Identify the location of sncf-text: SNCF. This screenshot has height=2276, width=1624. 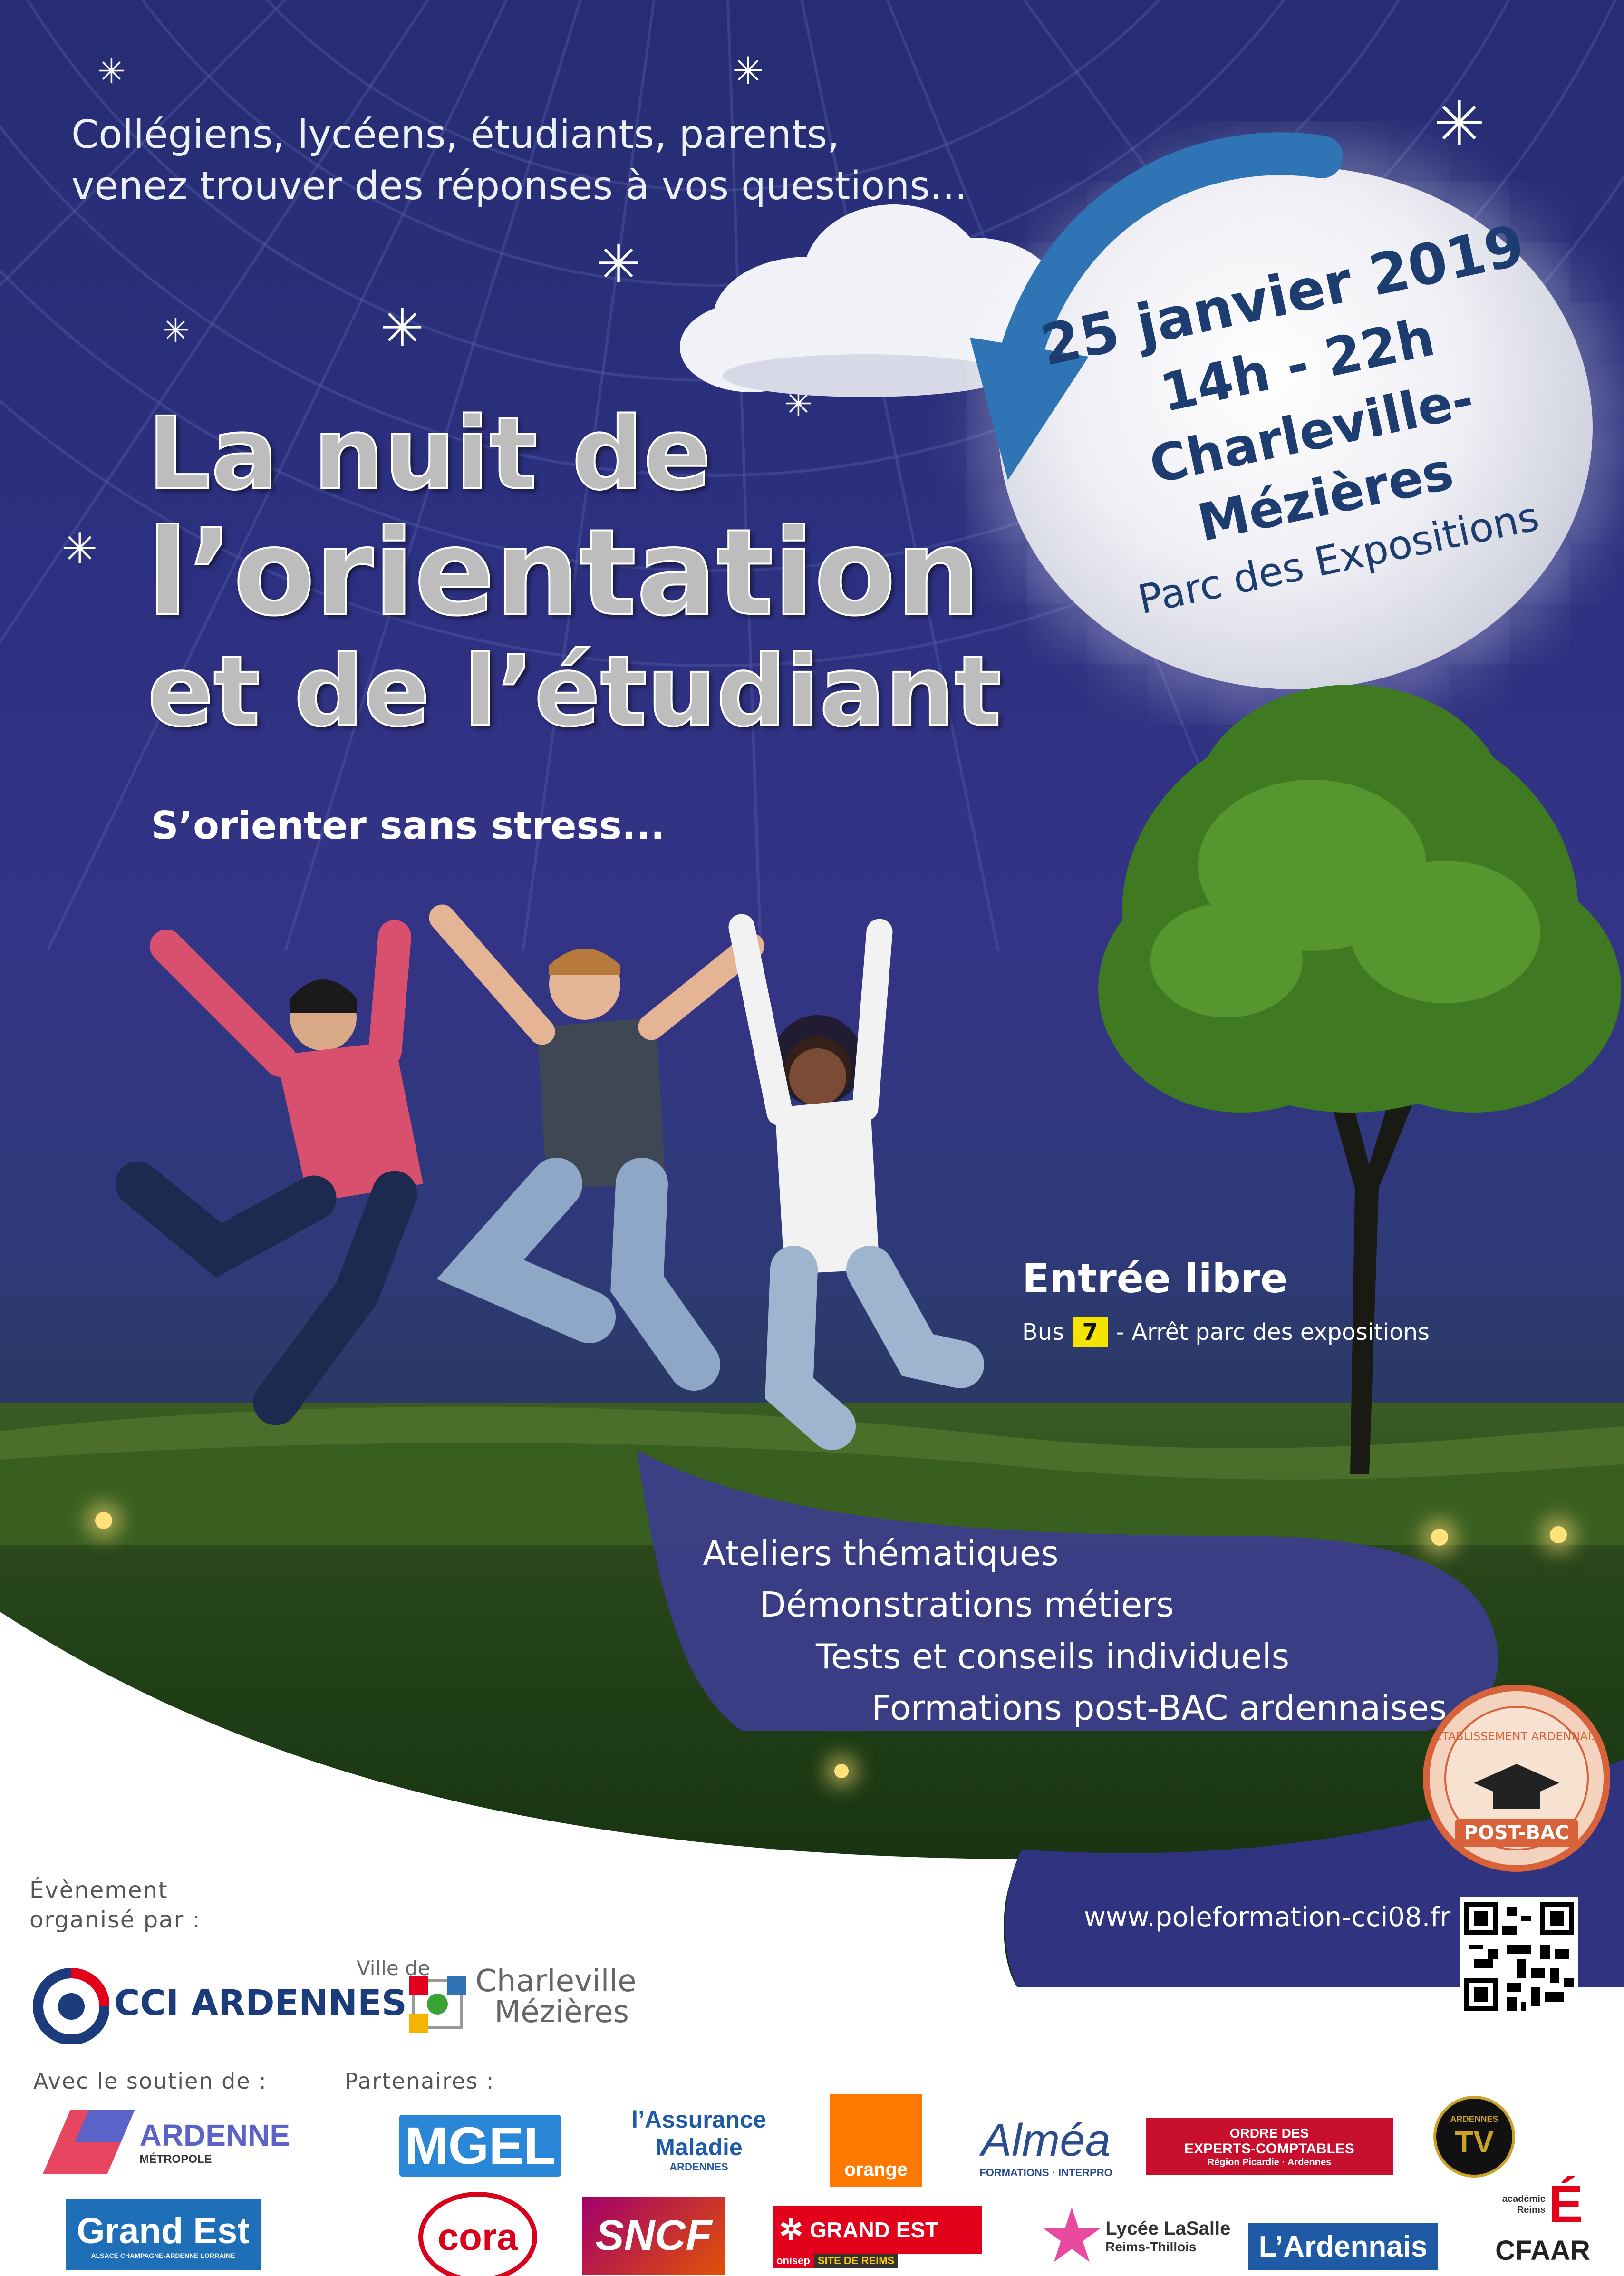
(653, 2235).